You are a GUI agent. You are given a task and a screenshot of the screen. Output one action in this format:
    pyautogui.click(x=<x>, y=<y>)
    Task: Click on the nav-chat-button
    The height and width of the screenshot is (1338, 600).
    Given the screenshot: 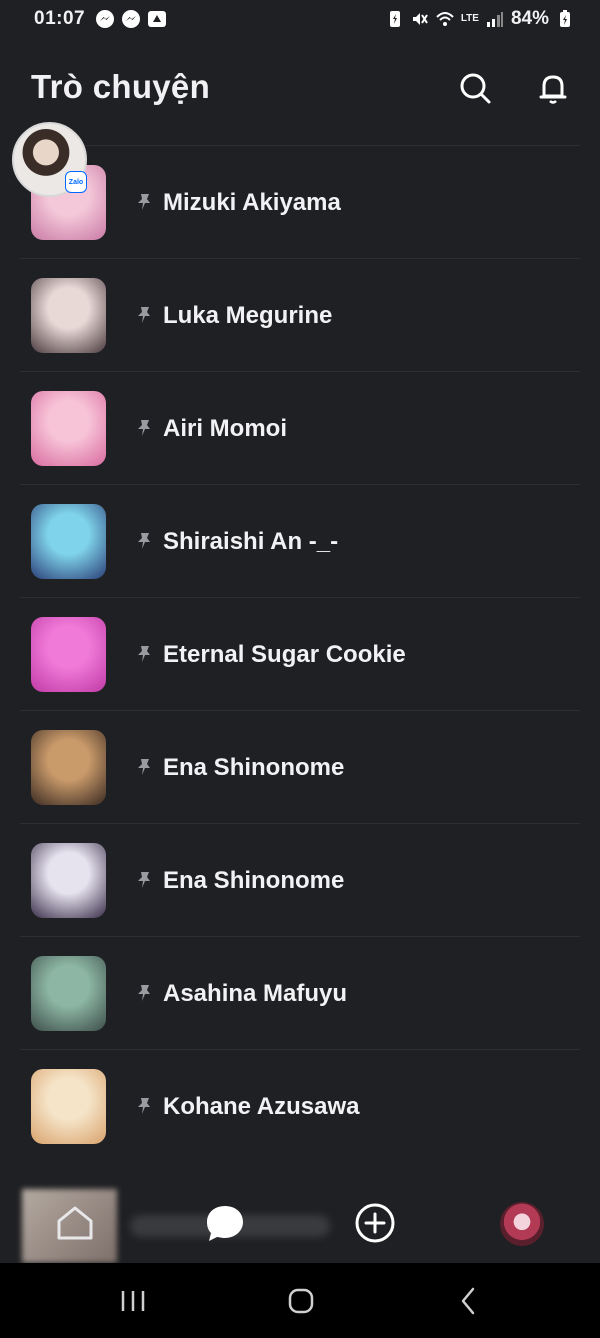 What is the action you would take?
    pyautogui.click(x=225, y=1223)
    